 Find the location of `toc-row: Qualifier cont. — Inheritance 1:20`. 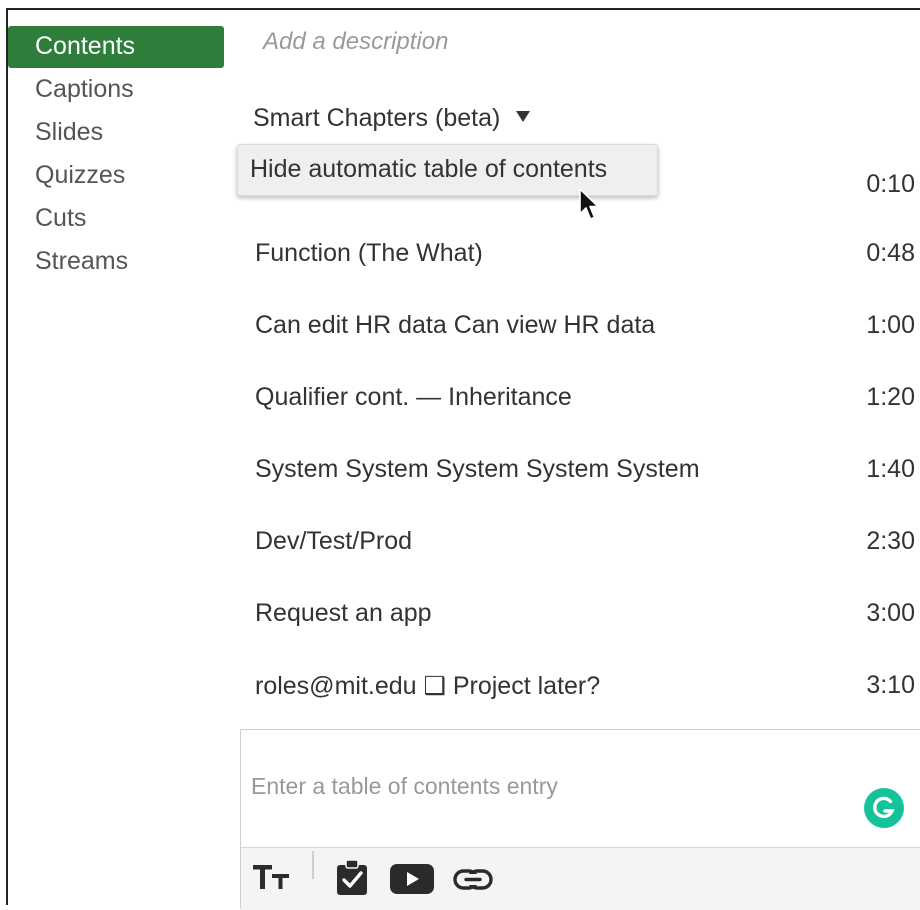

toc-row: Qualifier cont. — Inheritance 1:20 is located at coordinates (585, 403).